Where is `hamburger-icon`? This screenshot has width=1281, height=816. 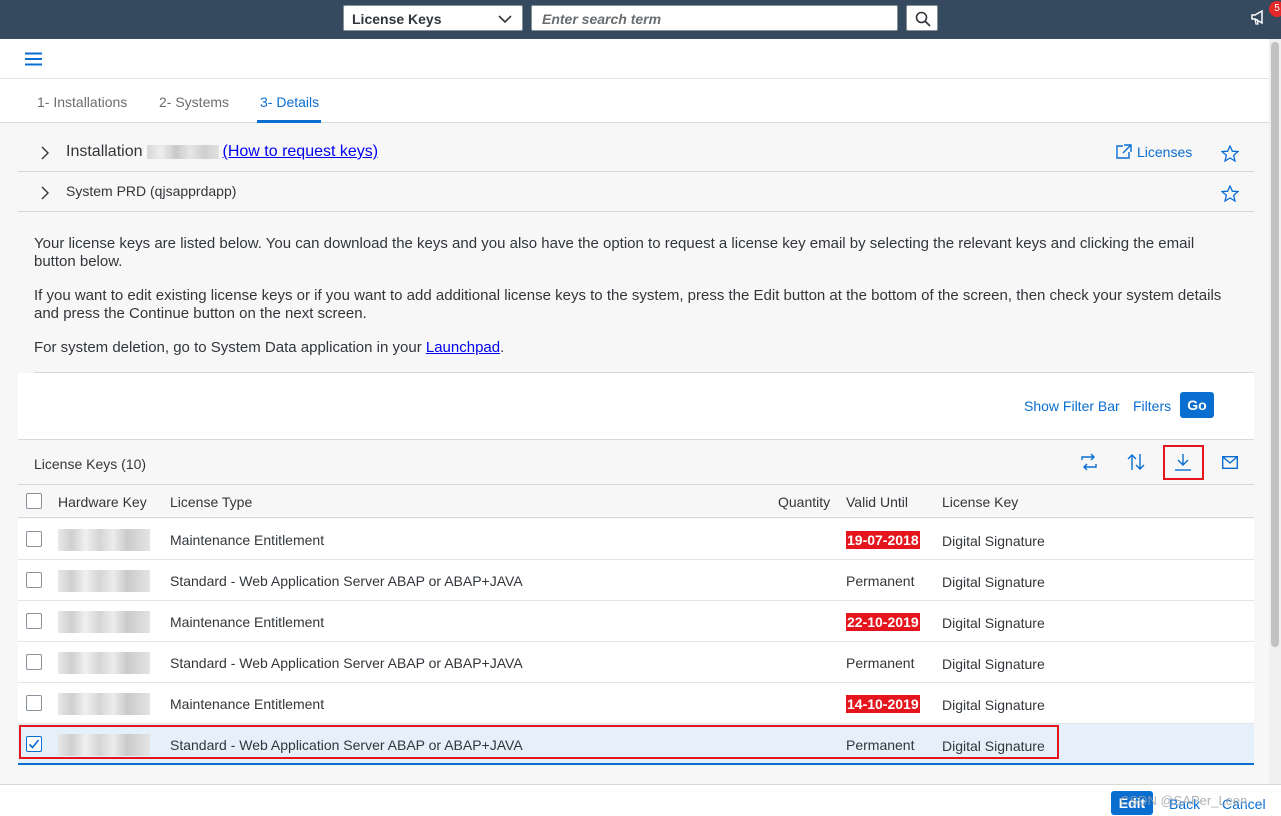 hamburger-icon is located at coordinates (33, 60).